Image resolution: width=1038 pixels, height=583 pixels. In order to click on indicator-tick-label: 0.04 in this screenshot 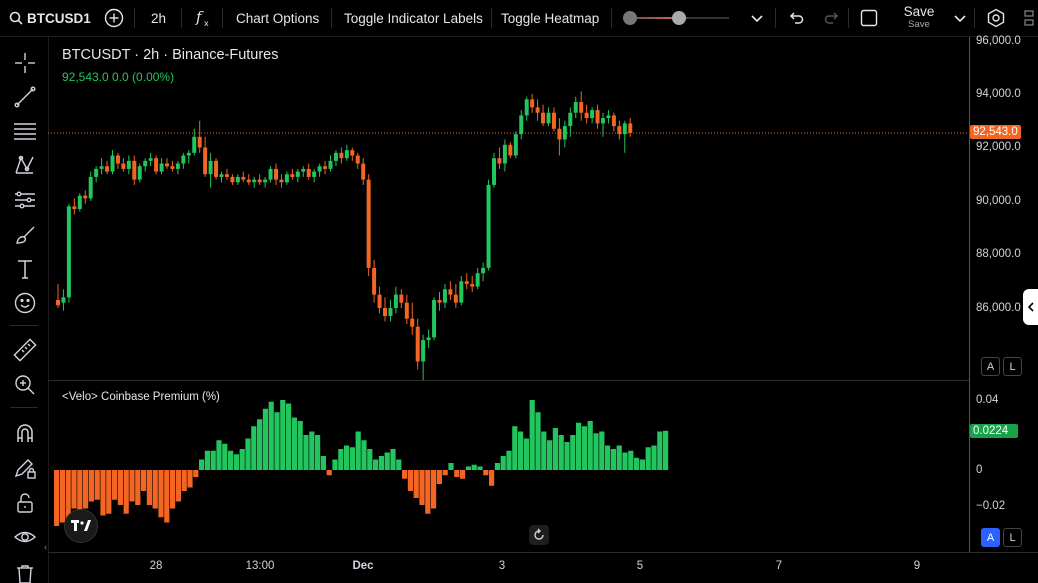, I will do `click(987, 400)`.